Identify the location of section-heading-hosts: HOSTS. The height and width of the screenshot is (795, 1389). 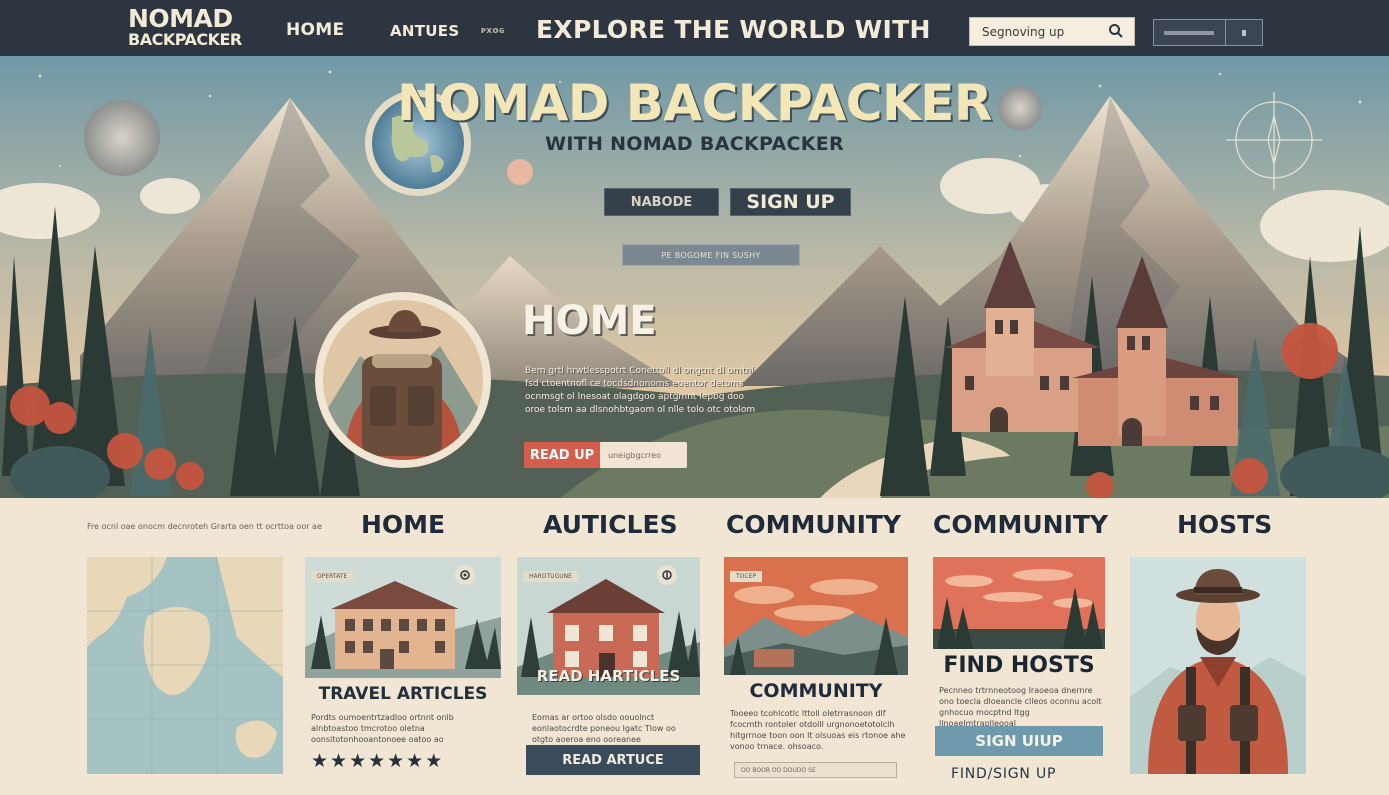
(1224, 524).